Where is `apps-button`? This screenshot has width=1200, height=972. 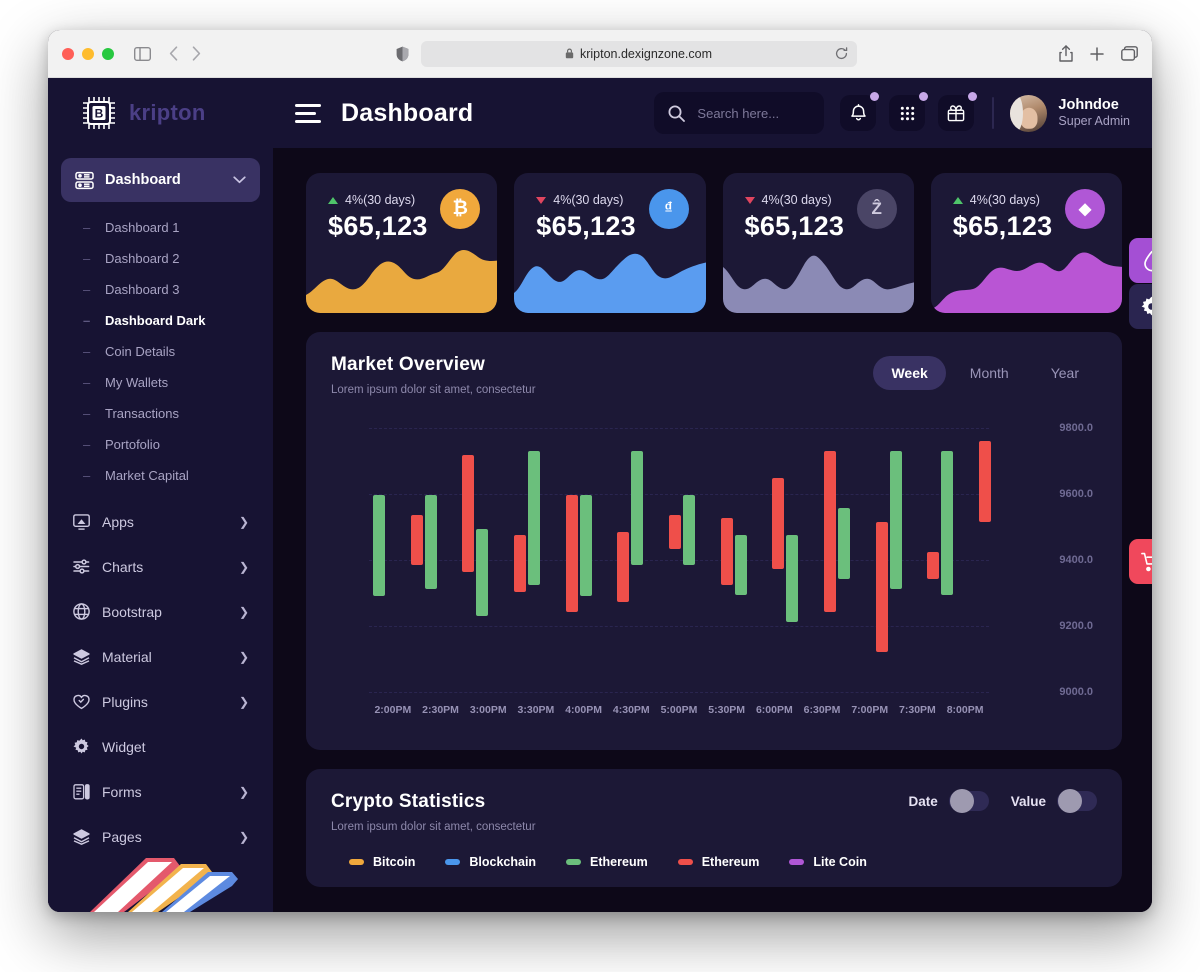 apps-button is located at coordinates (909, 111).